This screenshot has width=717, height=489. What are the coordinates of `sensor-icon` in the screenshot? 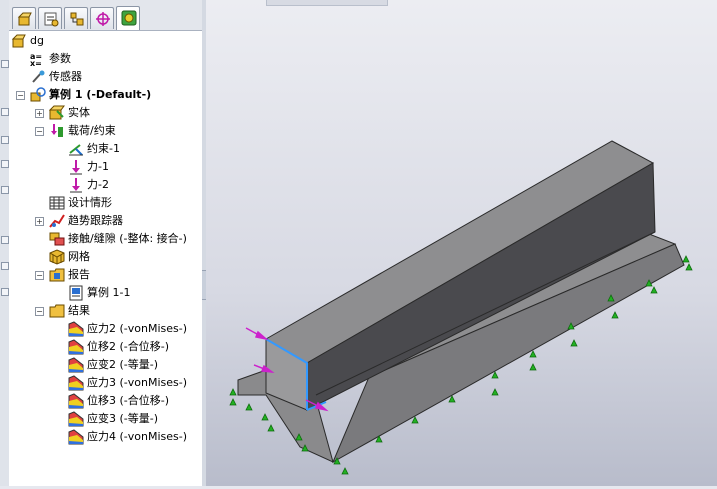 It's located at (38, 76).